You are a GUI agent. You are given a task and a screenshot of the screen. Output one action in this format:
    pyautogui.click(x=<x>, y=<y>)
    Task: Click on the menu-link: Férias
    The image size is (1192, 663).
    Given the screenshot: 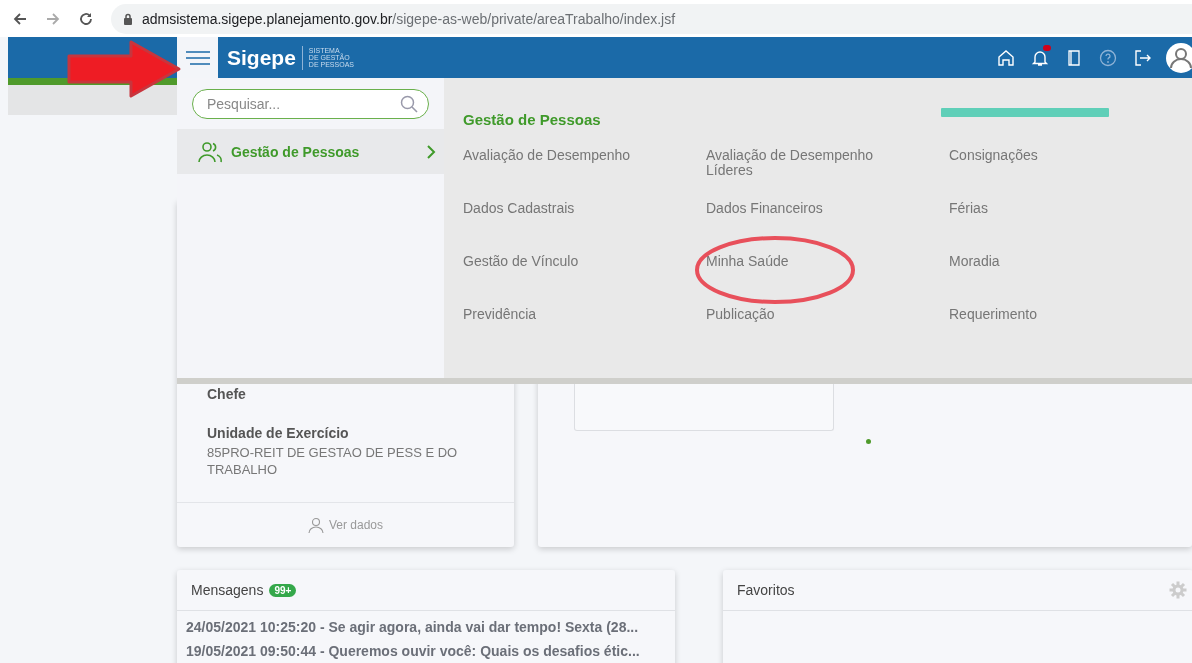 What is the action you would take?
    pyautogui.click(x=1049, y=227)
    